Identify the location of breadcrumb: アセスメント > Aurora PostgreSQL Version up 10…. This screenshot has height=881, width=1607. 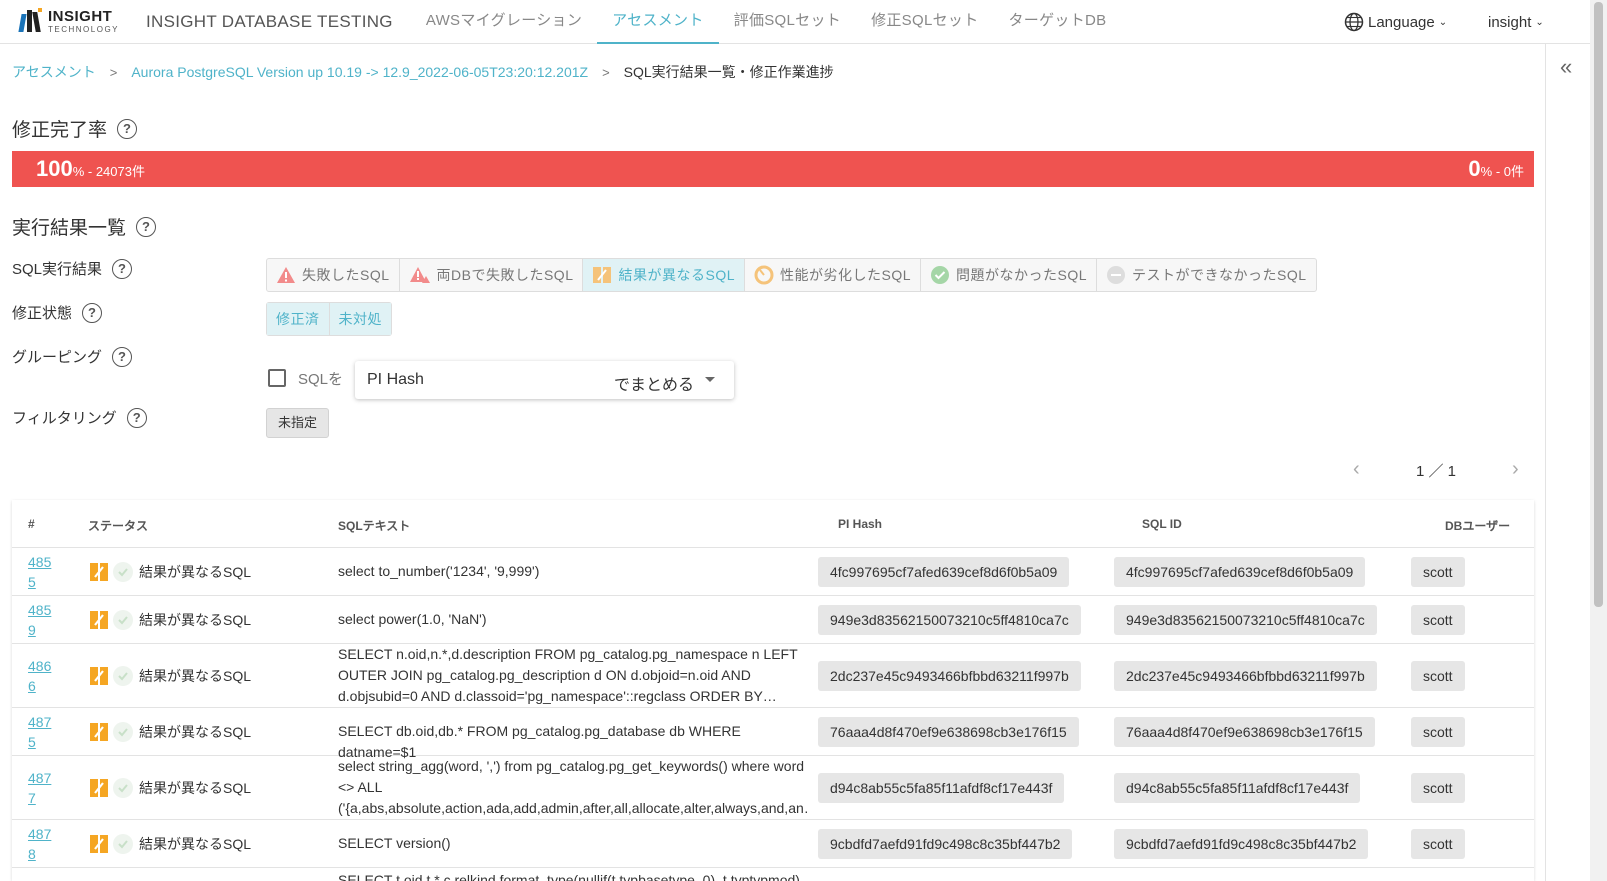
(423, 72).